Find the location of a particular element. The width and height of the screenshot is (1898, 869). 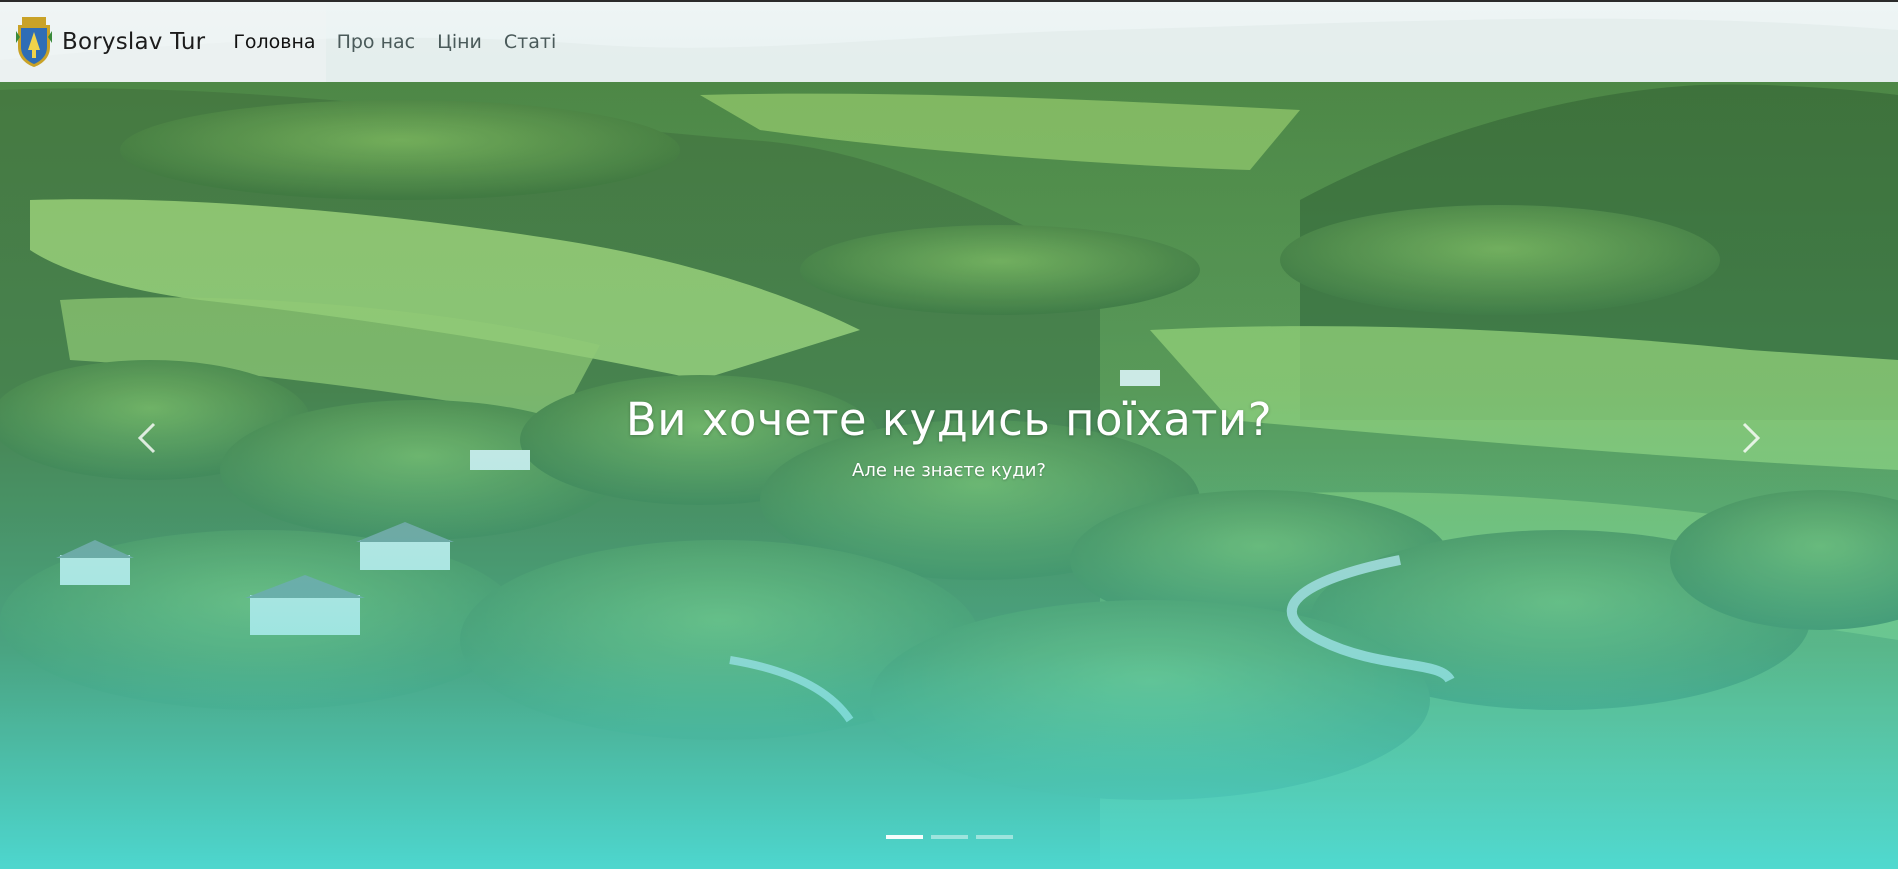

nav-link-home: Головна is located at coordinates (274, 42).